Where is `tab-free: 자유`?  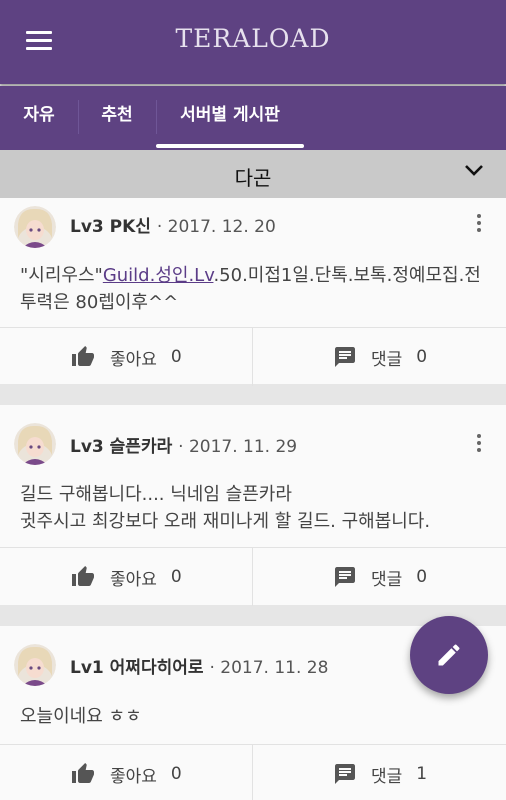
tab-free: 자유 is located at coordinates (39, 118).